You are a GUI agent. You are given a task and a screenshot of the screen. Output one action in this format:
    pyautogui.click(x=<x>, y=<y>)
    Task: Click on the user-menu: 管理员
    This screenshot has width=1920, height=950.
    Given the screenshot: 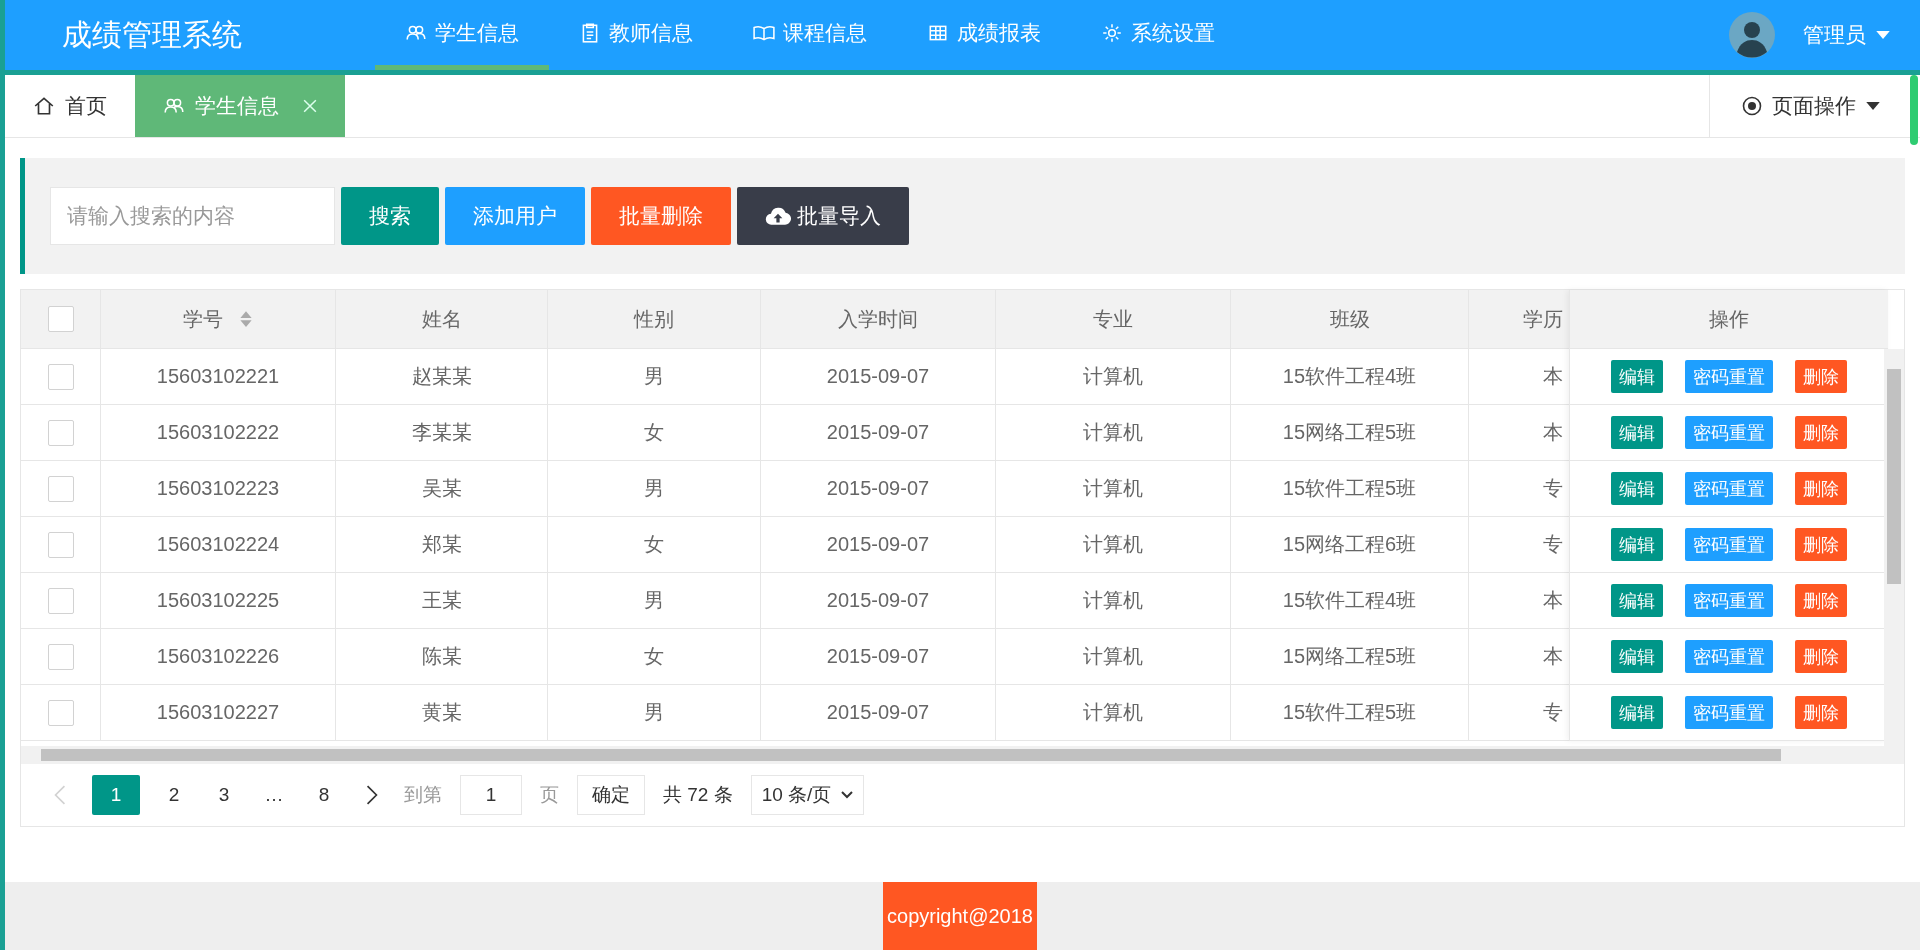 What is the action you would take?
    pyautogui.click(x=1846, y=35)
    